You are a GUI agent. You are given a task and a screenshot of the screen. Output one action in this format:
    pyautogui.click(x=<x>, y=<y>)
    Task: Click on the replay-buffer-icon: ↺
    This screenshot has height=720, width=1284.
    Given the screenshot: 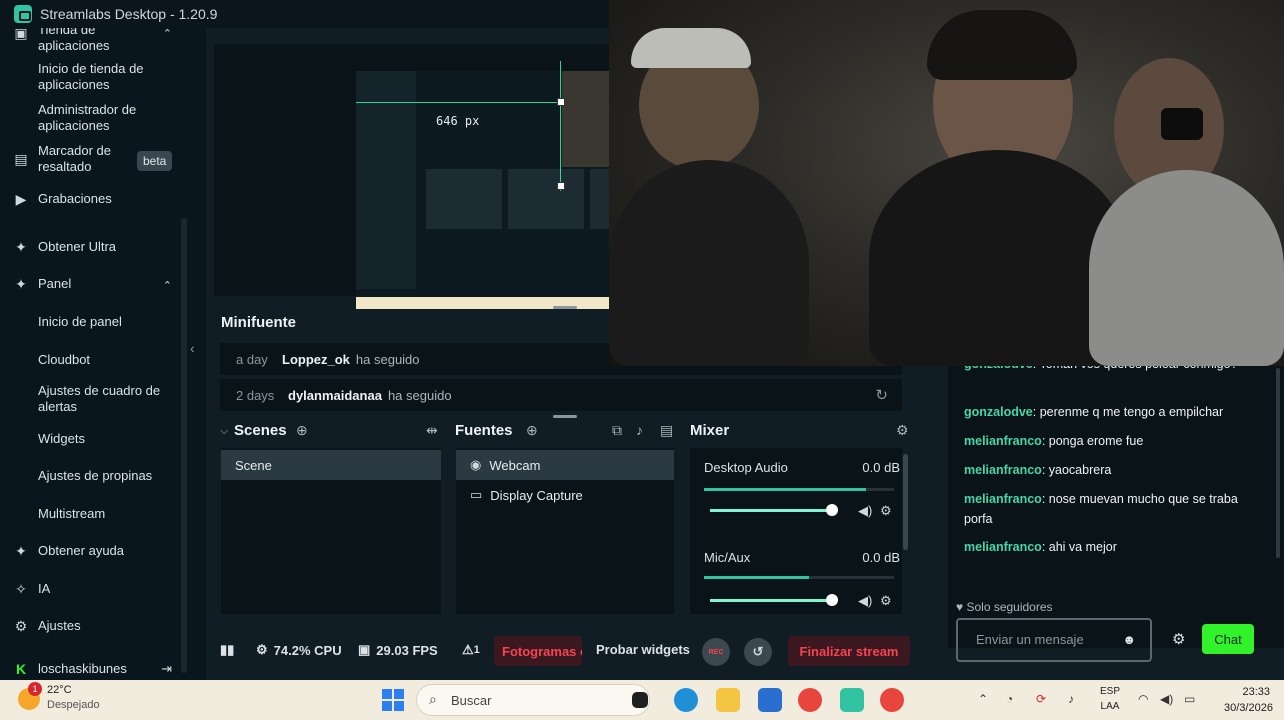 What is the action you would take?
    pyautogui.click(x=758, y=652)
    